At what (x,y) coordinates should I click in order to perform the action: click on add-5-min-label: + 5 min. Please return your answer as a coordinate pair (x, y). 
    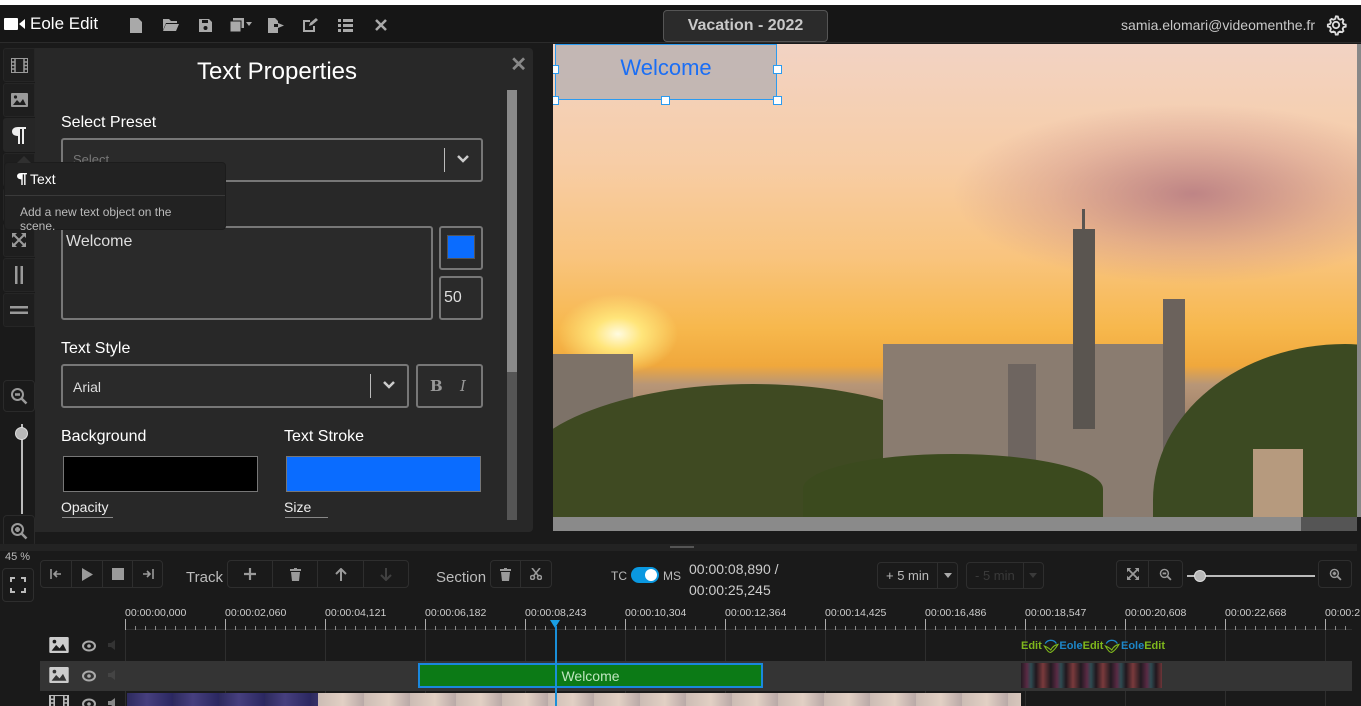
    Looking at the image, I should click on (908, 575).